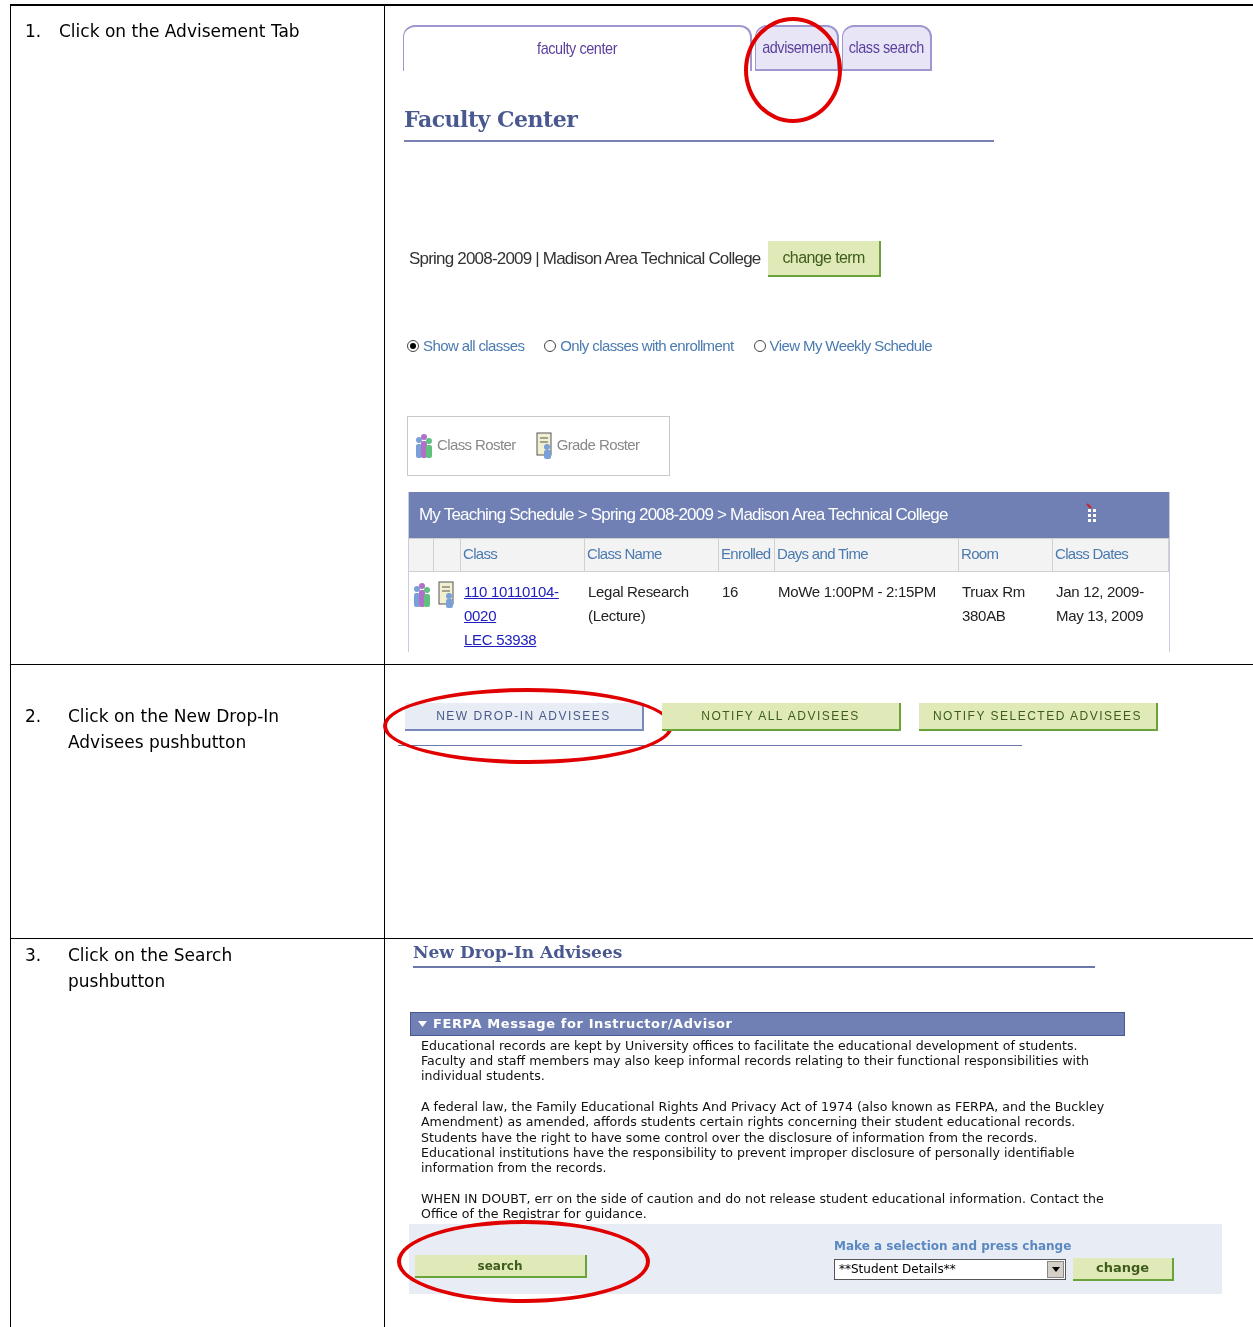 The height and width of the screenshot is (1327, 1253). What do you see at coordinates (763, 1137) in the screenshot?
I see `message-paragraph: A federal law, the Family Educational Rights And Privacy Act of 1974 (also known as FERPA, and the Buckley Amendment) as amended, affords students certain rights concerning their student educational records. Students have the right to have some control over the disclosure of information from the records. Educational institutions have the responsibility to prevent improper disclosure of personally identifiable information from the records.` at bounding box center [763, 1137].